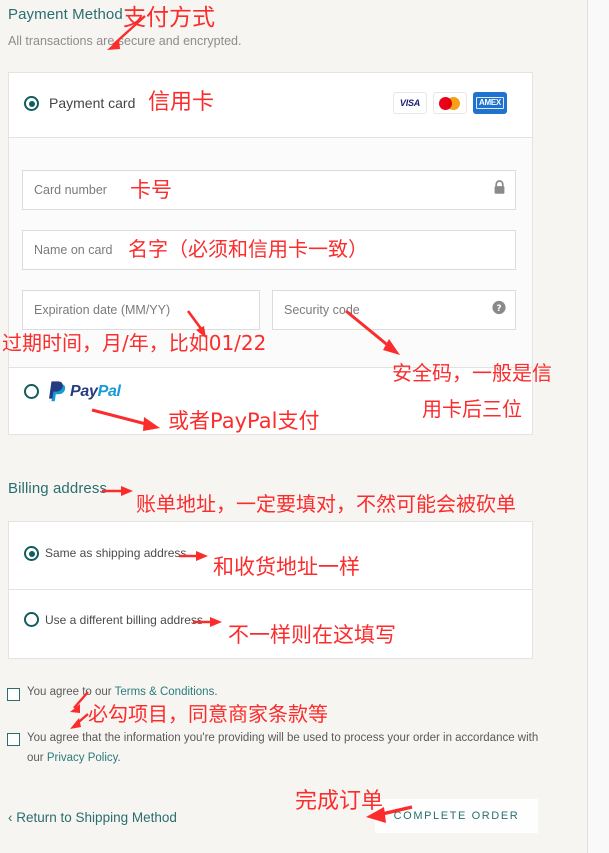  What do you see at coordinates (73, 250) in the screenshot?
I see `name-on-card-placeholder: Name on card` at bounding box center [73, 250].